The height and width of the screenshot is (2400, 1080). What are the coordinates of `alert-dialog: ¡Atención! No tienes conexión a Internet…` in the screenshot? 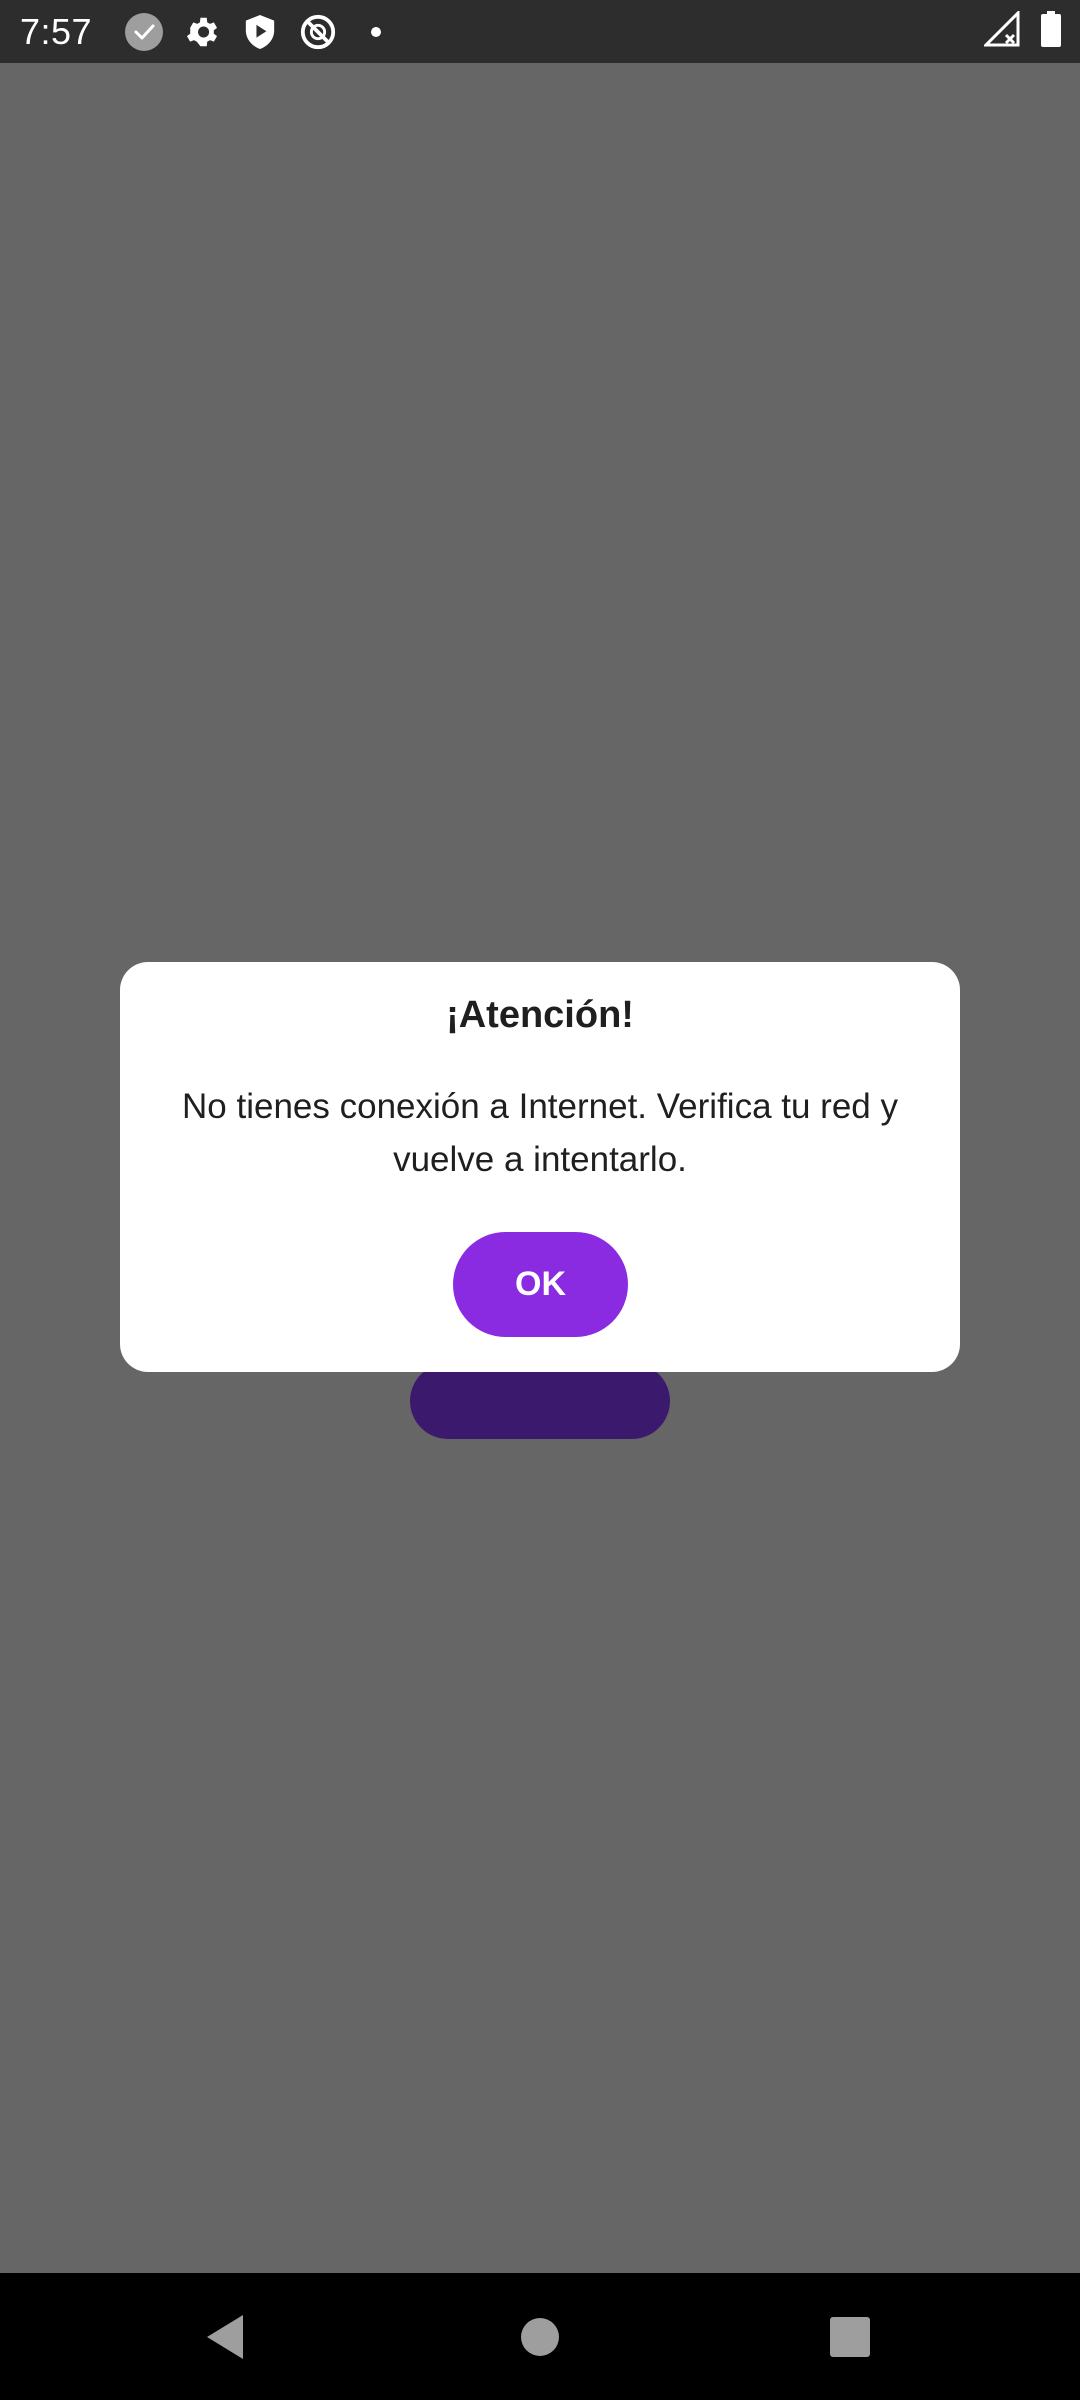 It's located at (540, 1167).